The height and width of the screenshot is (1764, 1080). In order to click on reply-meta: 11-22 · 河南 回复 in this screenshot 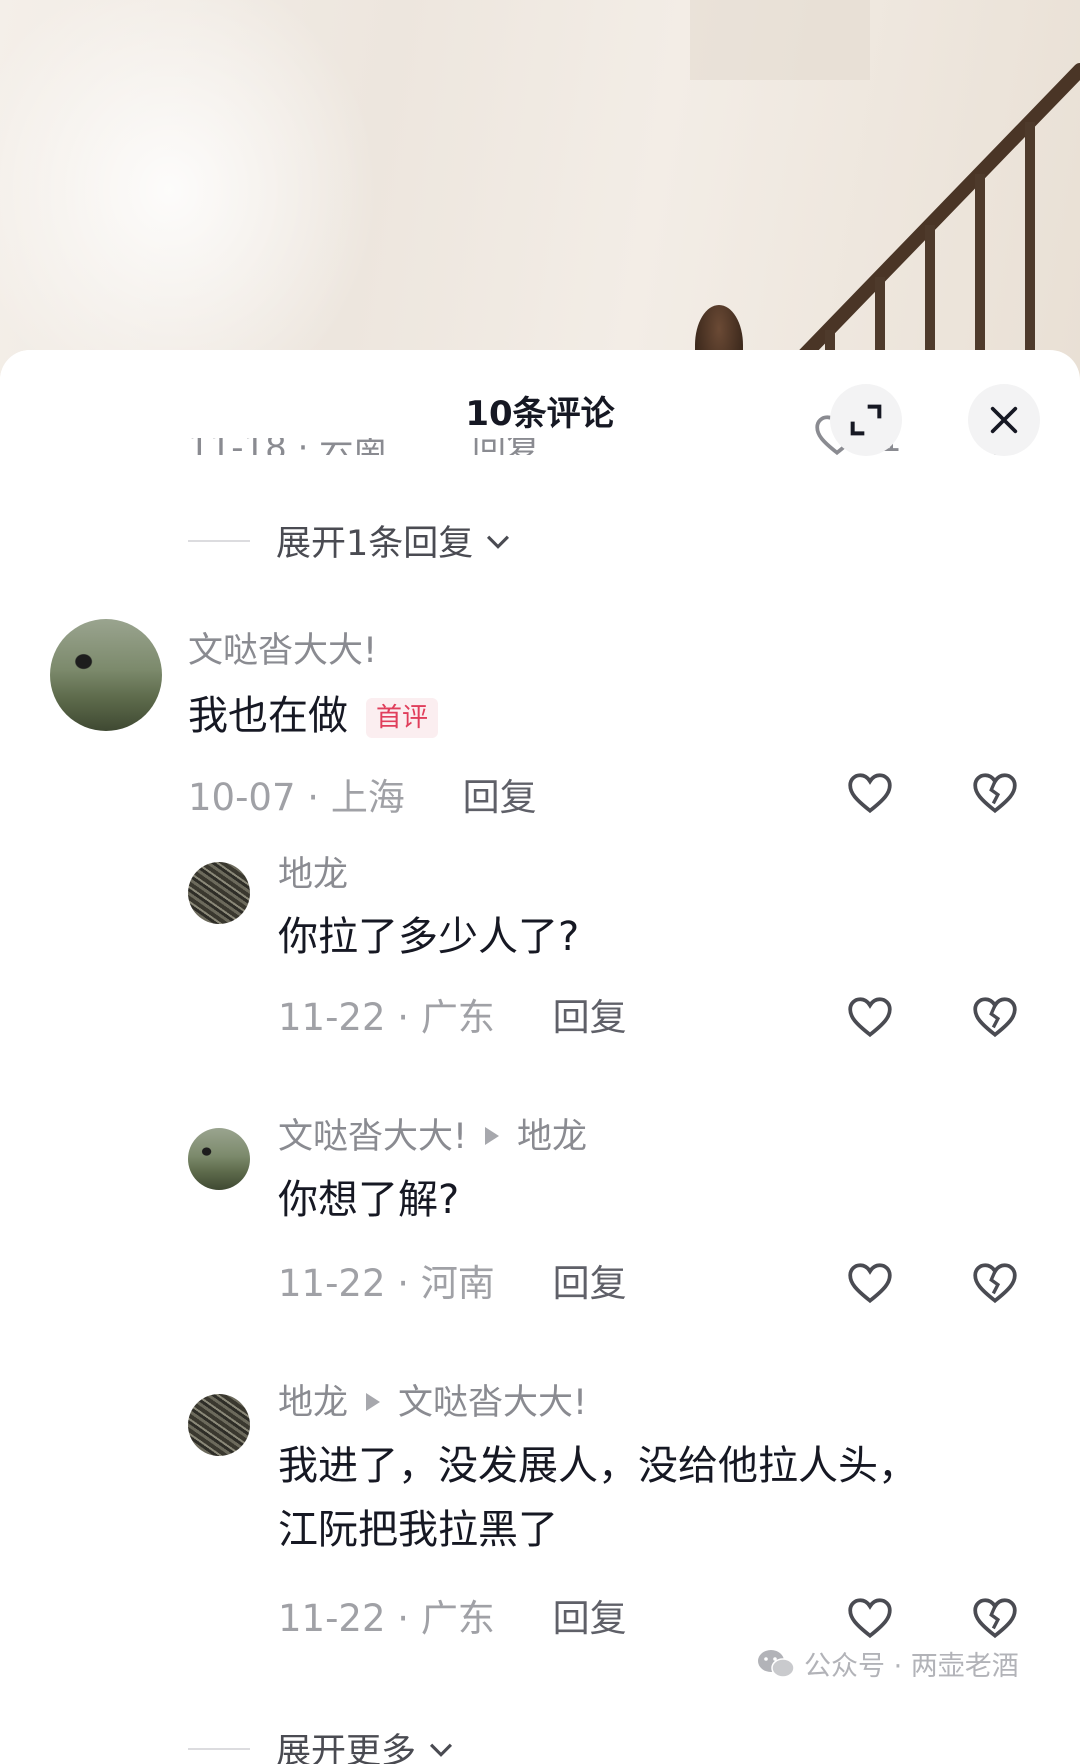, I will do `click(452, 1280)`.